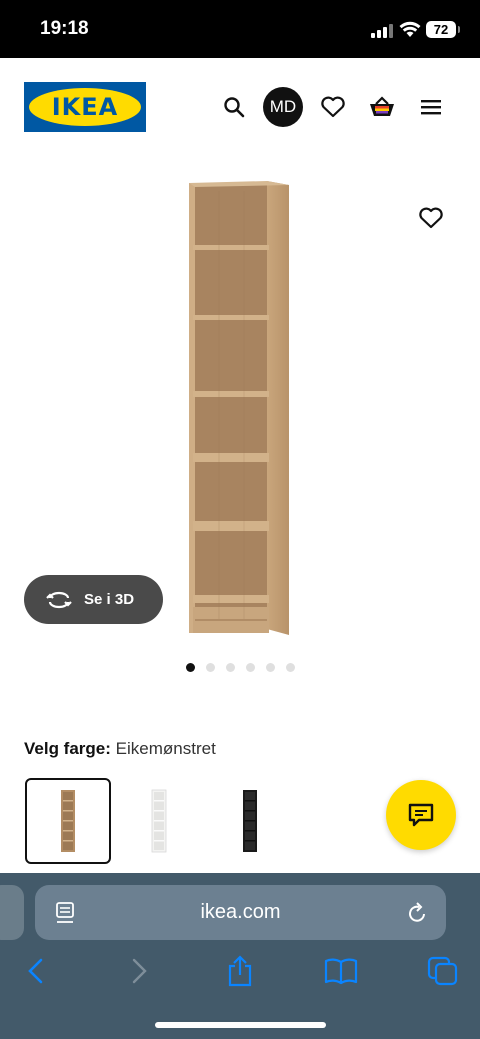 The image size is (480, 1039). Describe the element at coordinates (382, 31) in the screenshot. I see `cellular-signal-icon` at that location.